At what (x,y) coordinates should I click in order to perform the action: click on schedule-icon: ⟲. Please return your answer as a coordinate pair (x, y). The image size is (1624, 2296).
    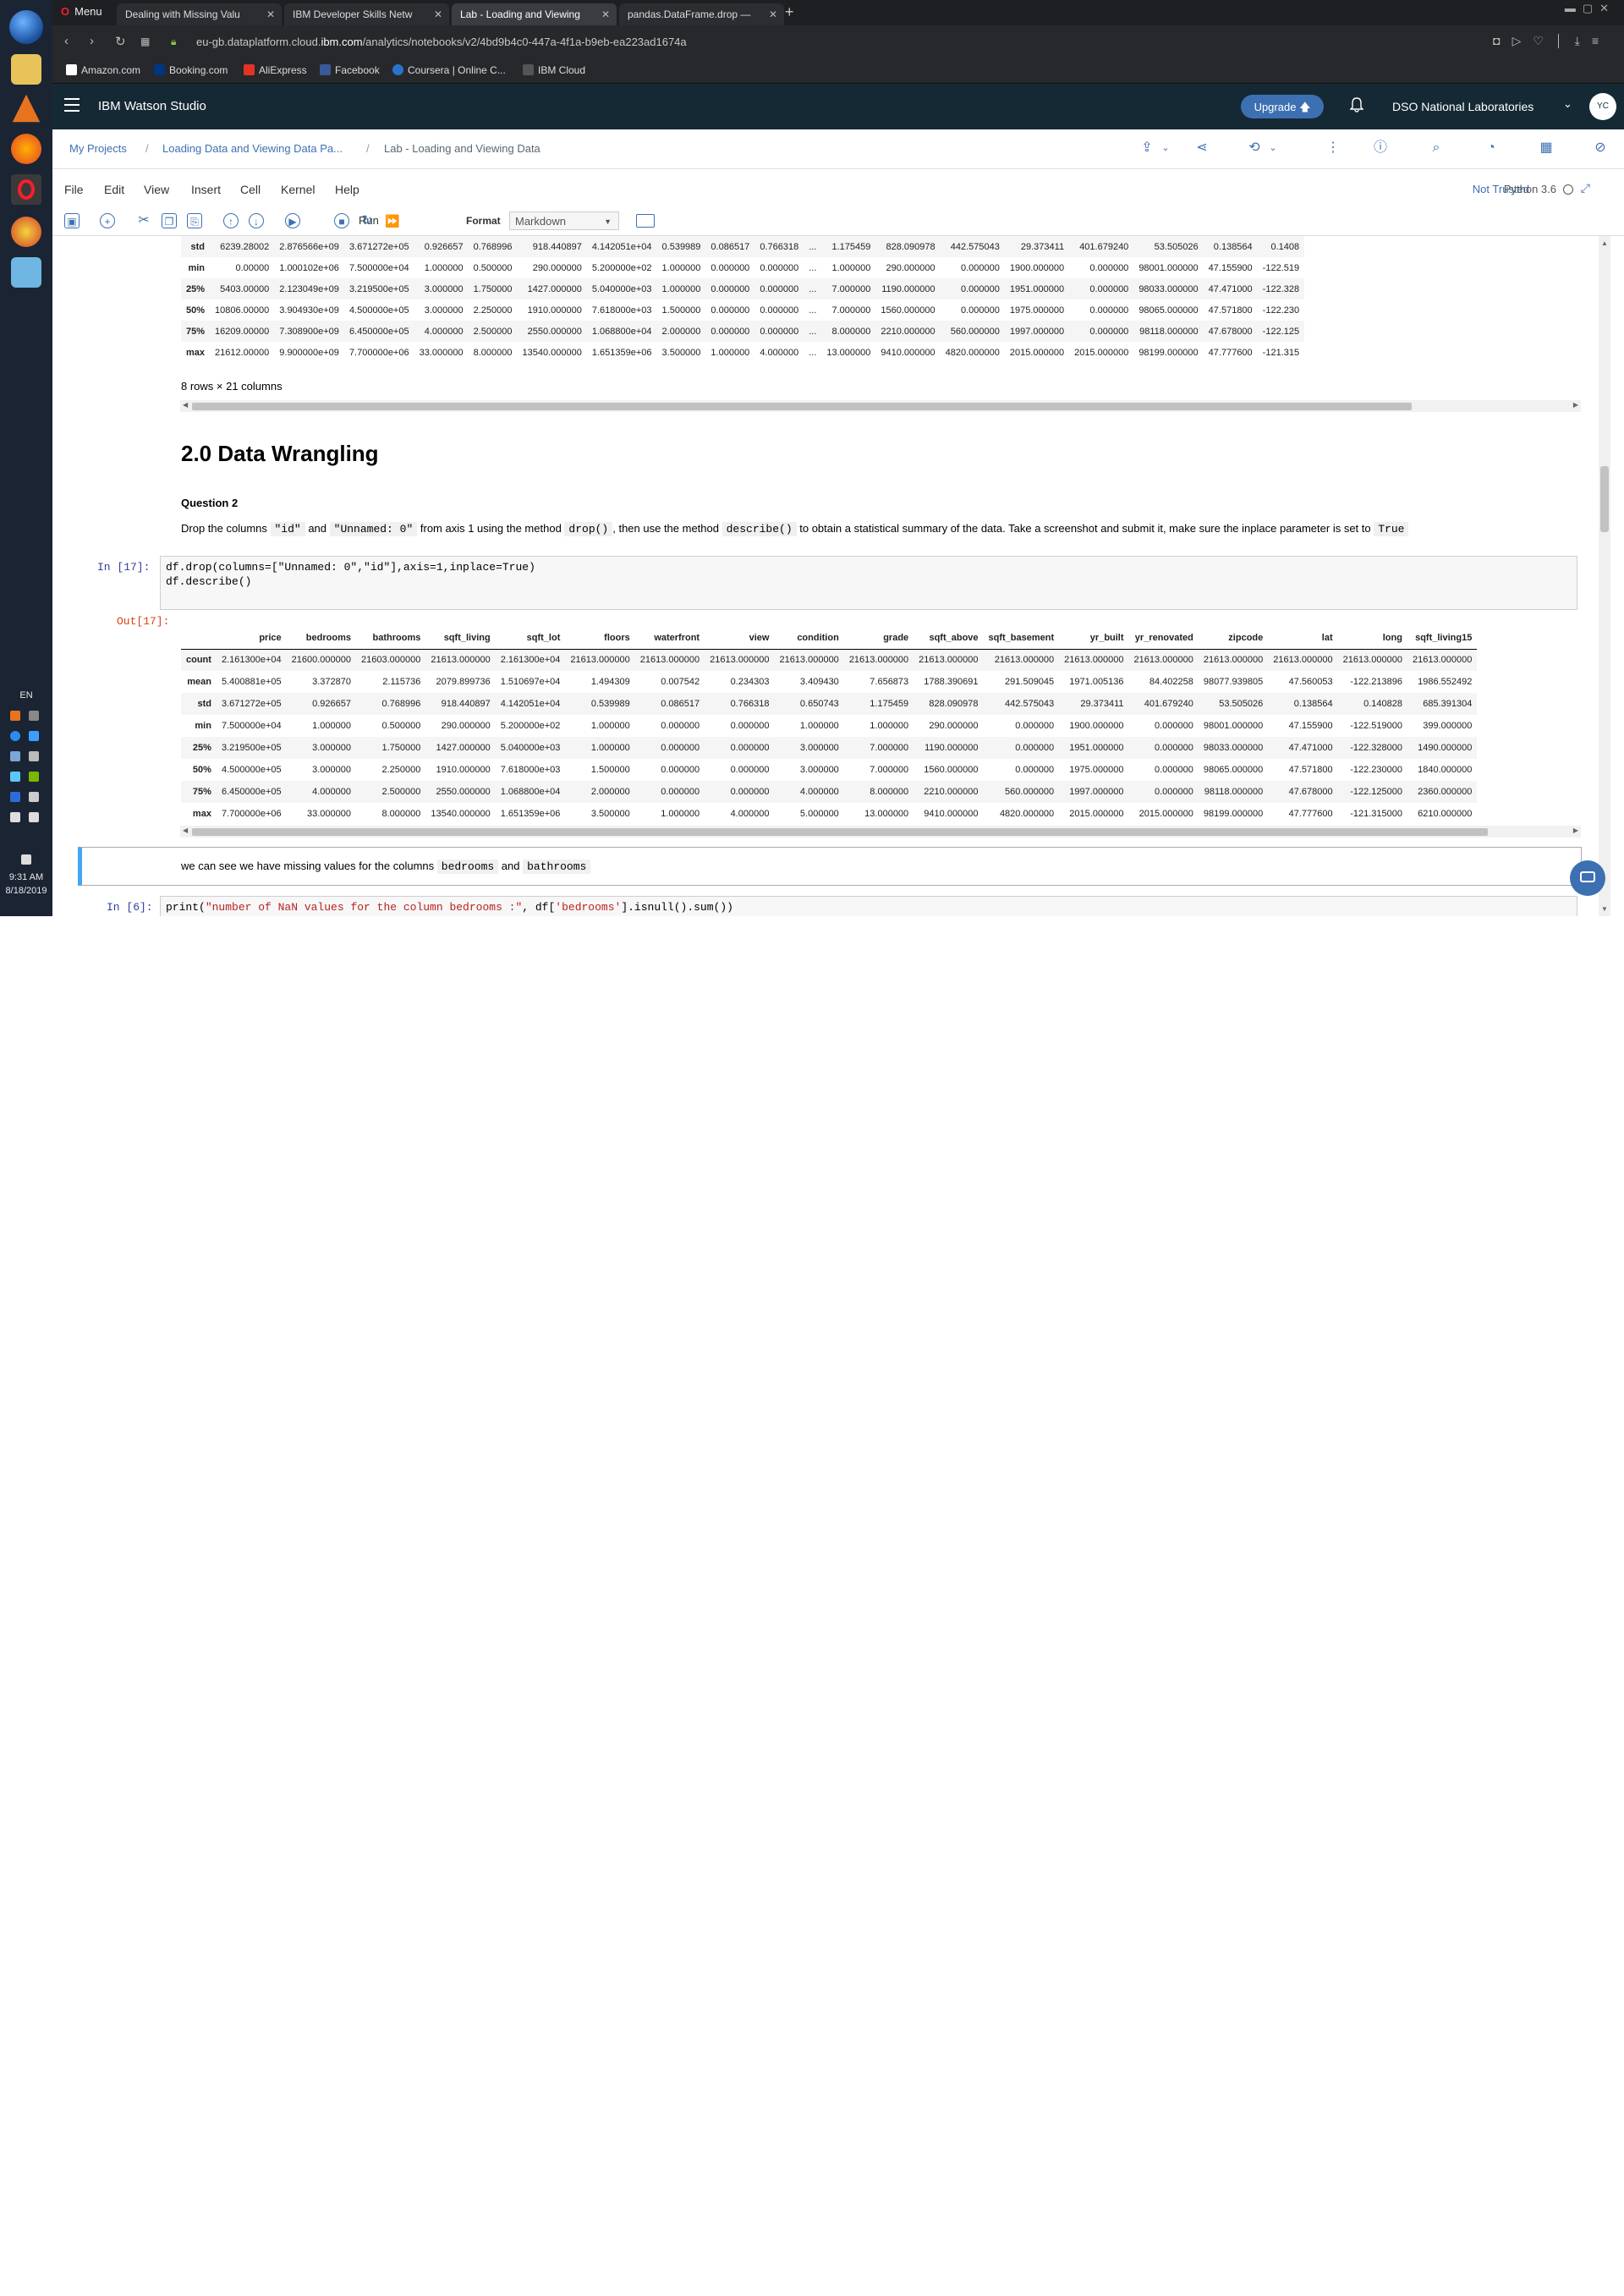
    Looking at the image, I should click on (1254, 148).